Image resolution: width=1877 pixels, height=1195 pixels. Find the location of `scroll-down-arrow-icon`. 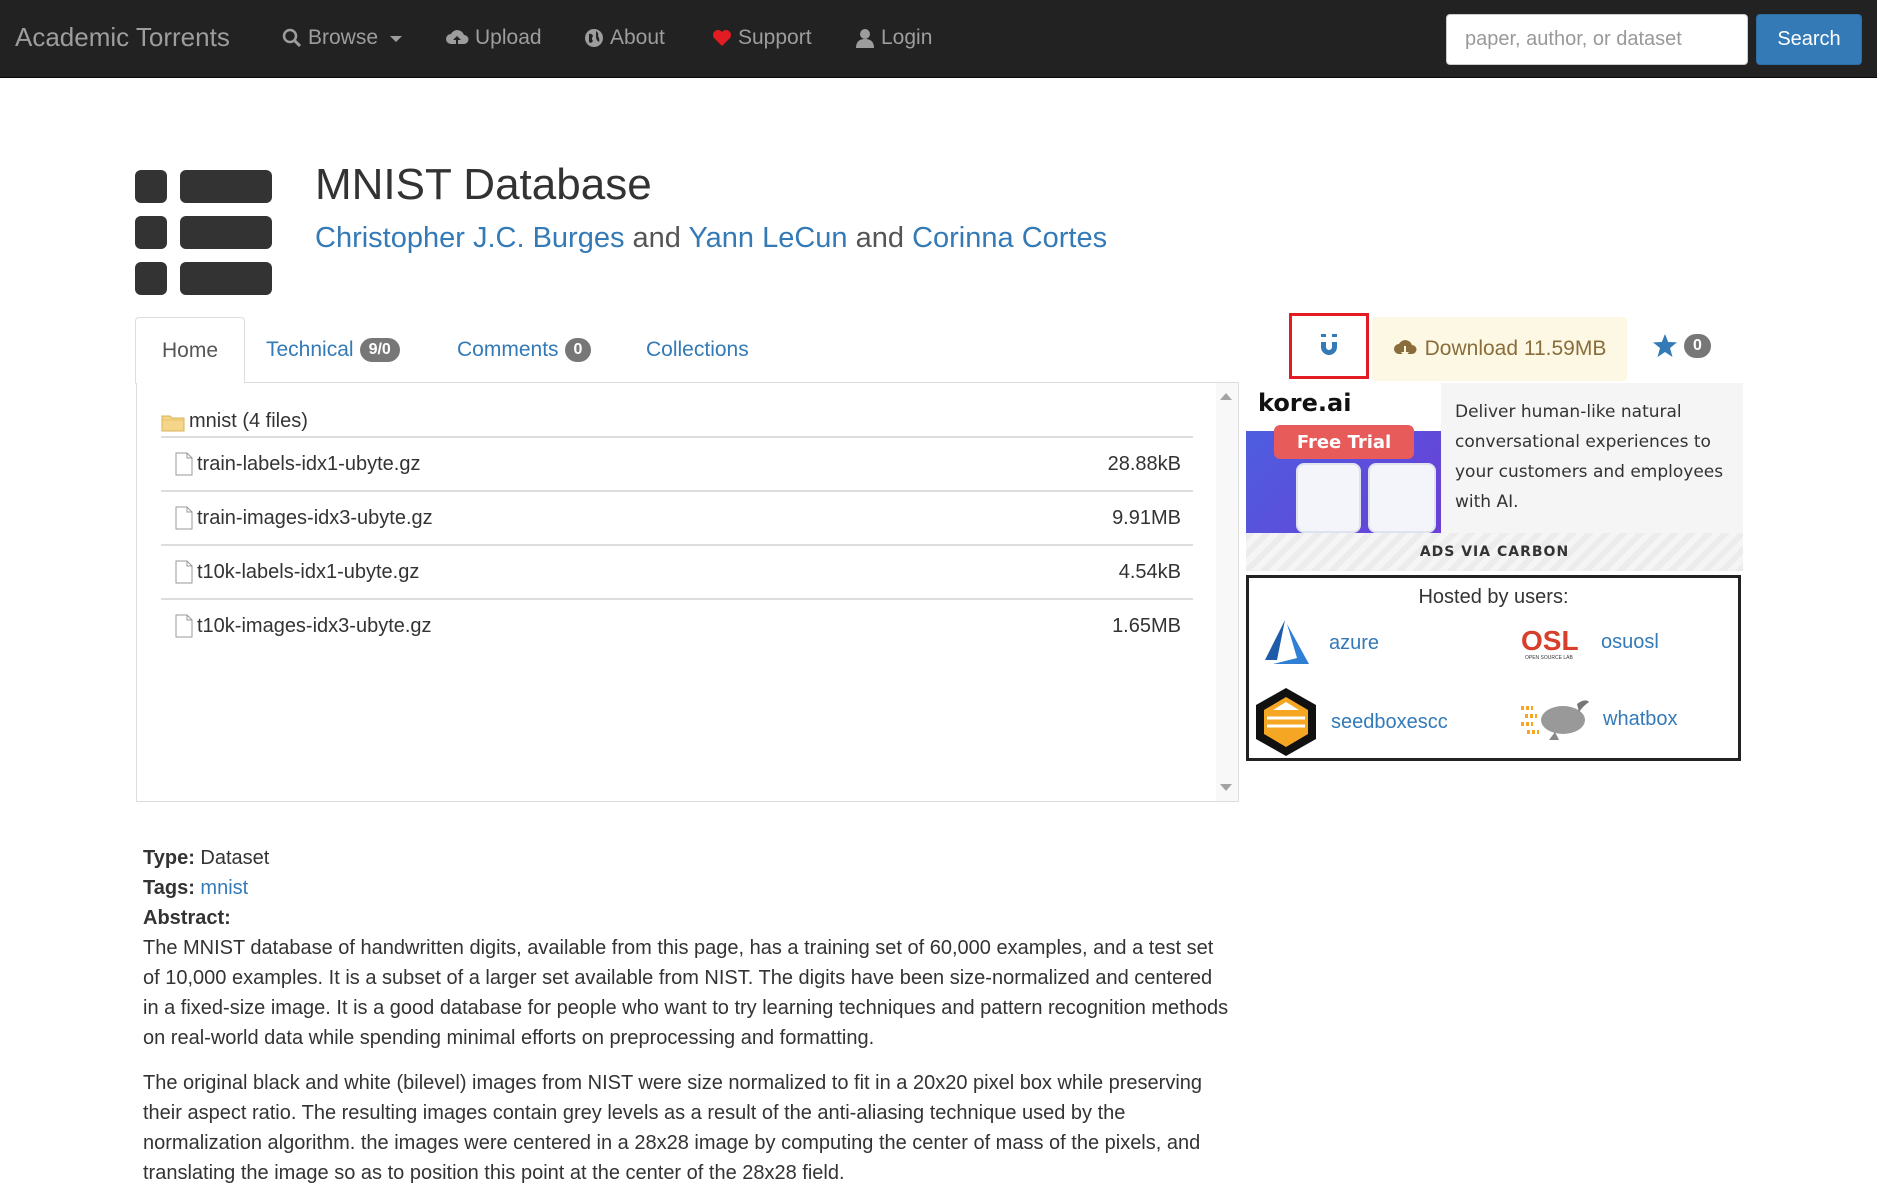

scroll-down-arrow-icon is located at coordinates (1226, 787).